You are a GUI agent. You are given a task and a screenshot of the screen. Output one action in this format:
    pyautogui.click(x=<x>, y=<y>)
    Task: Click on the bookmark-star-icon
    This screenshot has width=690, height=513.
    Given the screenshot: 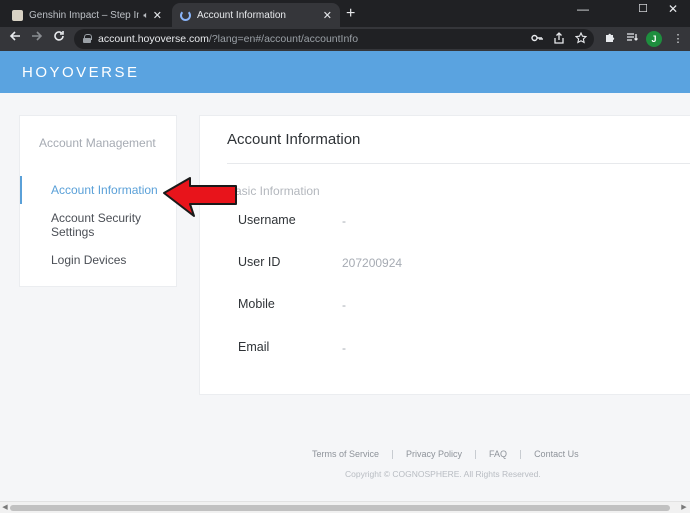 What is the action you would take?
    pyautogui.click(x=581, y=38)
    